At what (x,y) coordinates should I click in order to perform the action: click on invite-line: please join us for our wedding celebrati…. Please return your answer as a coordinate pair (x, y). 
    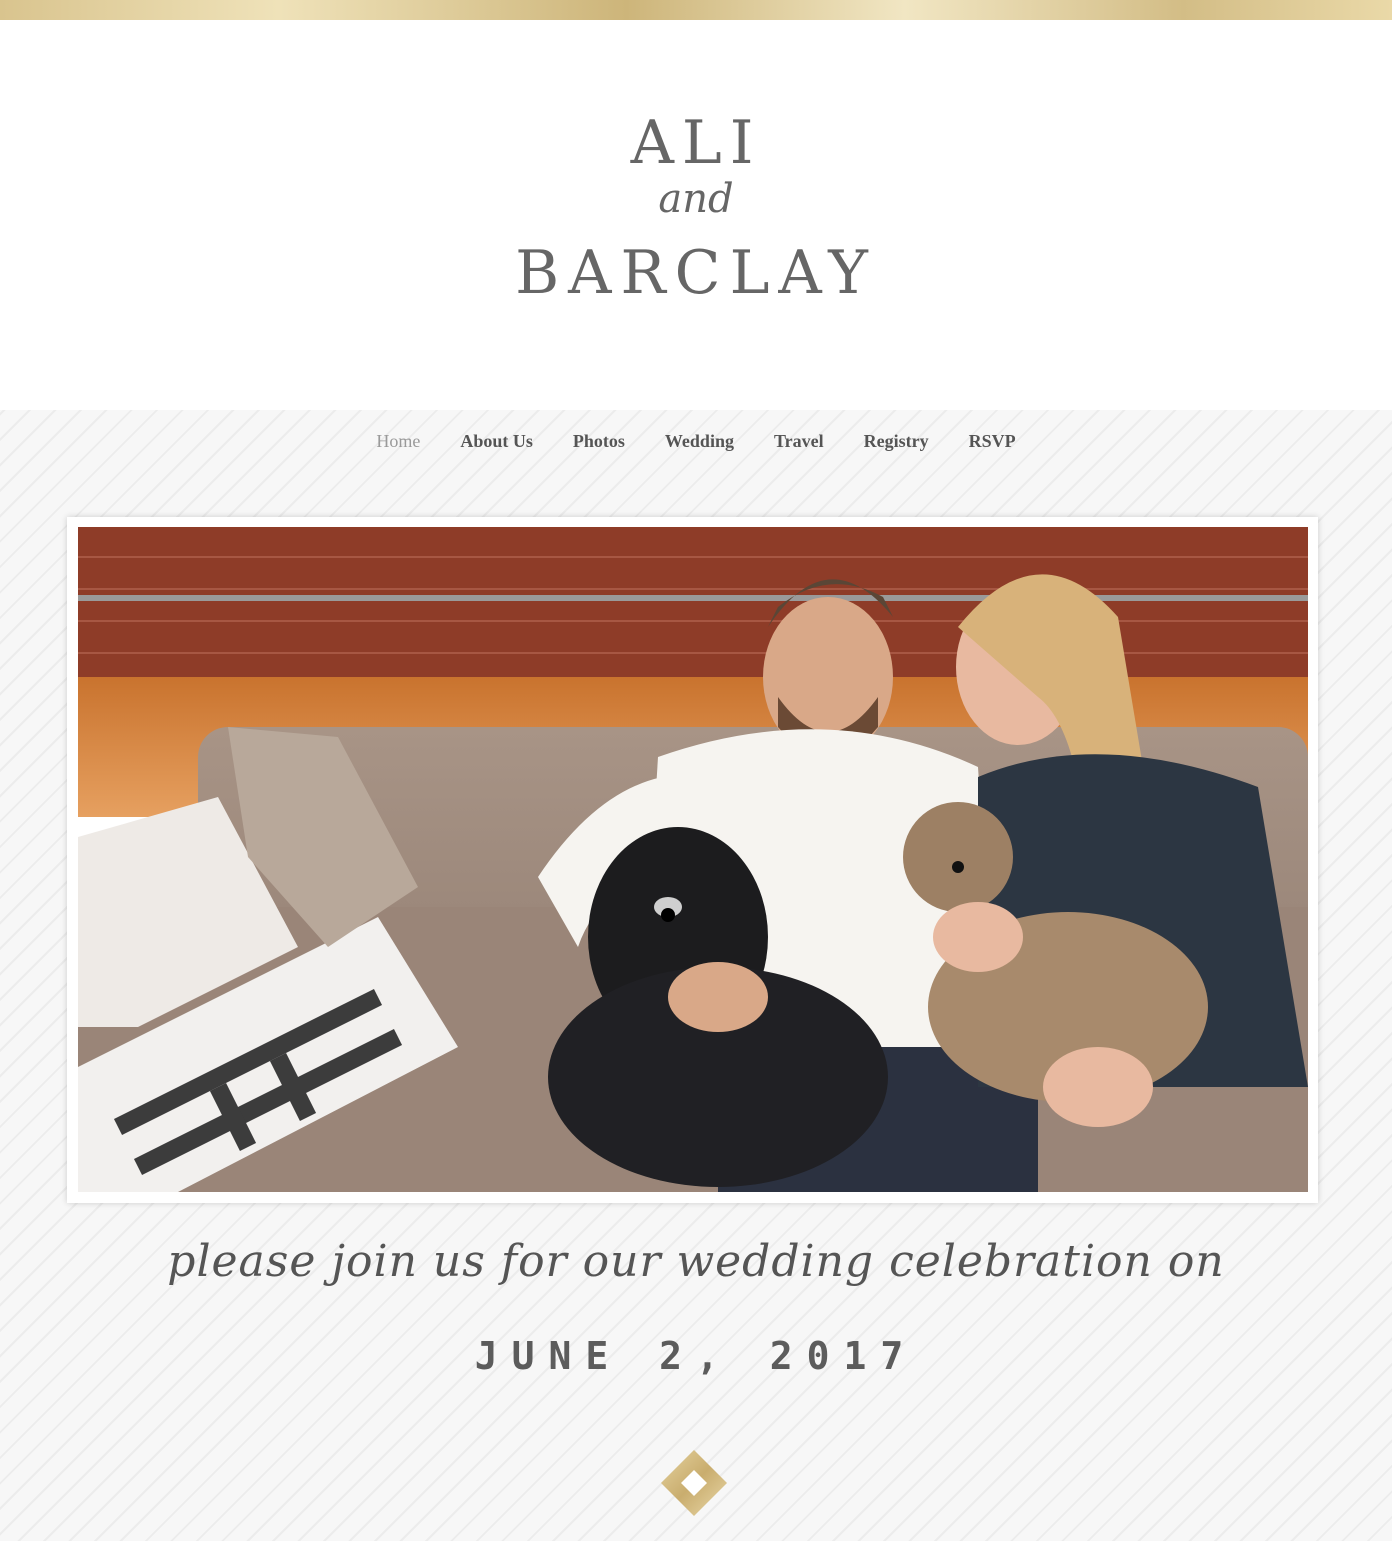
    Looking at the image, I should click on (696, 1261).